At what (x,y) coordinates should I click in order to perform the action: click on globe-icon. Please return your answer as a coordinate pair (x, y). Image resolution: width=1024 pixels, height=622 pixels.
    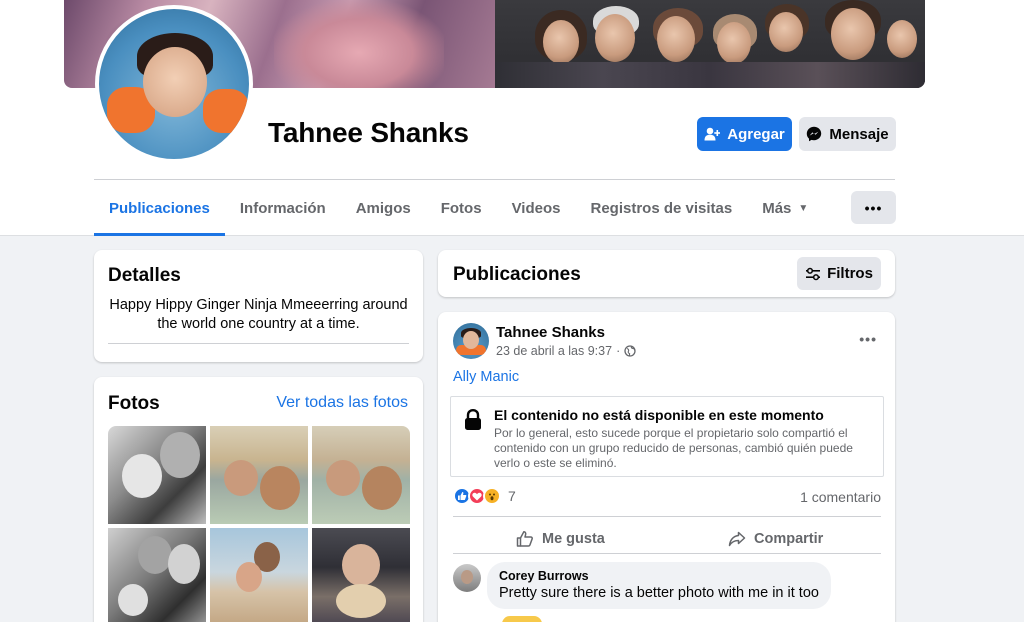
    Looking at the image, I should click on (630, 351).